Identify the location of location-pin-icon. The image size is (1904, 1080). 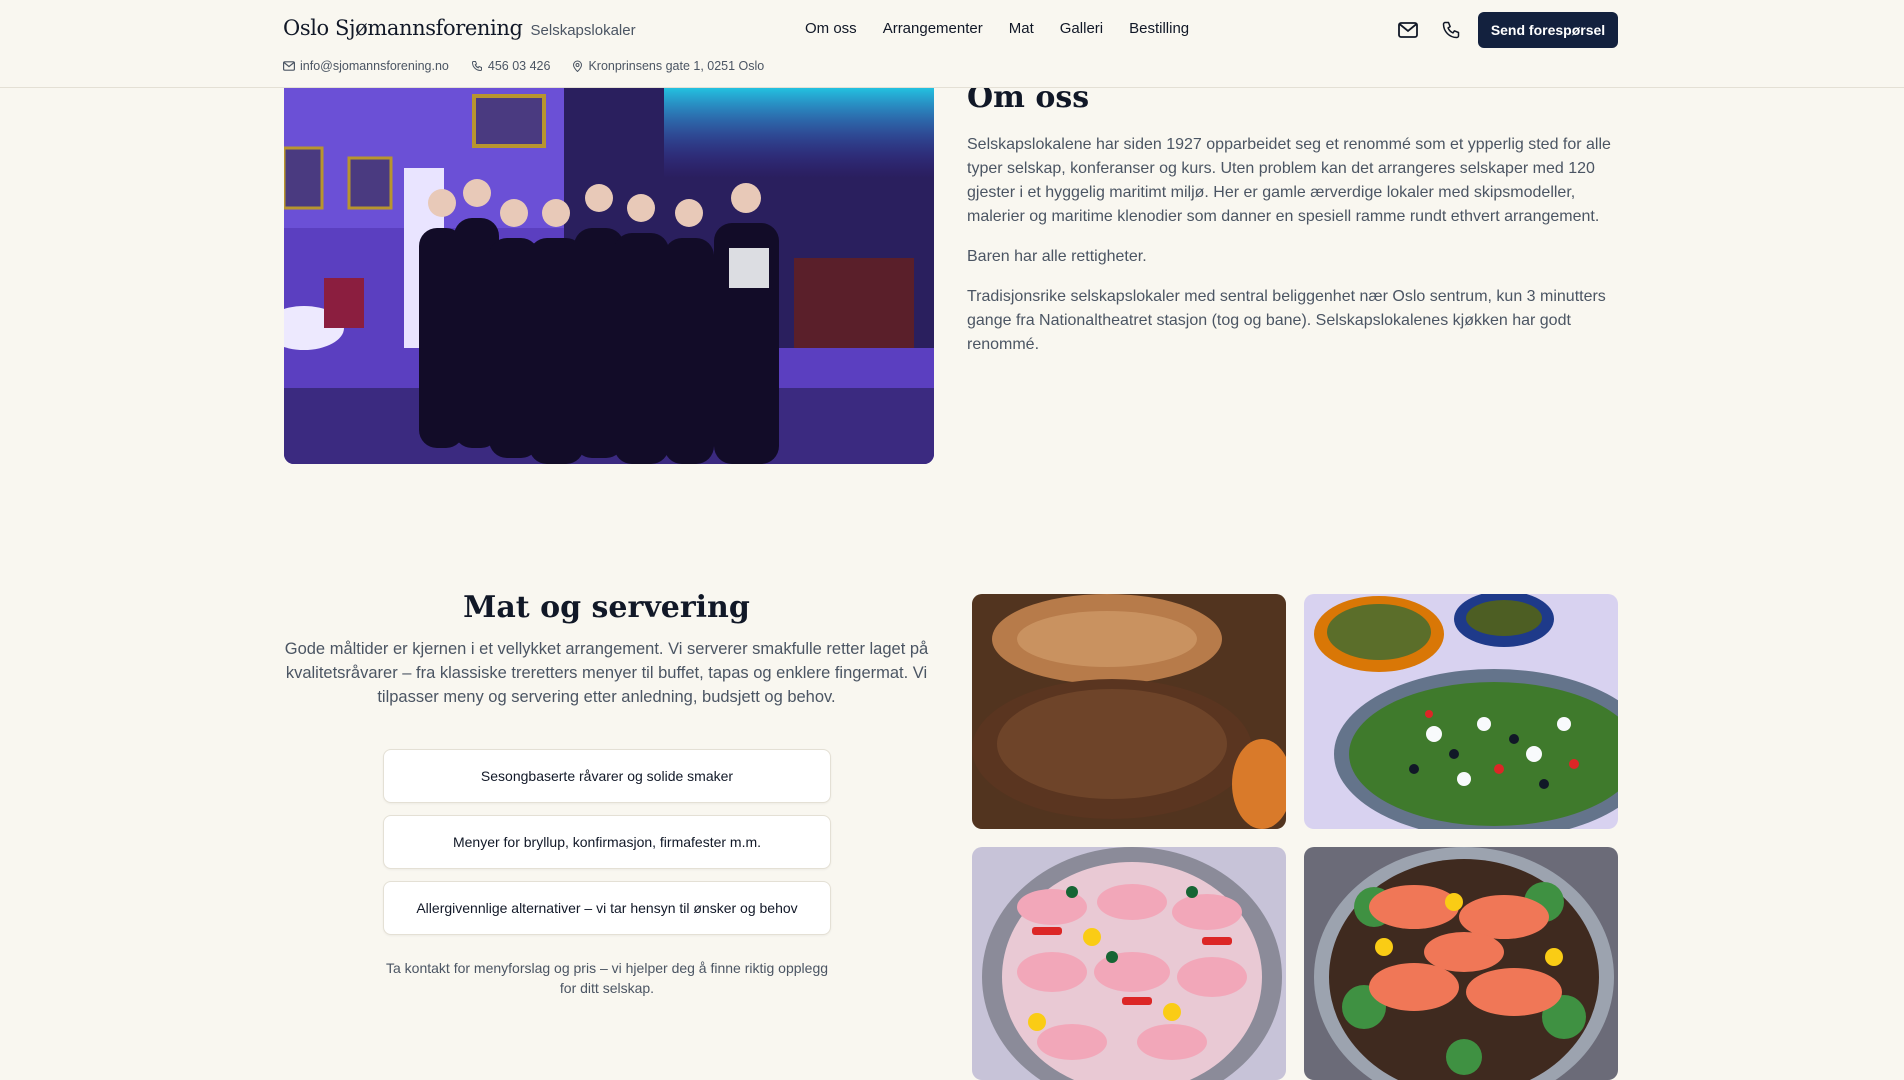
(578, 66).